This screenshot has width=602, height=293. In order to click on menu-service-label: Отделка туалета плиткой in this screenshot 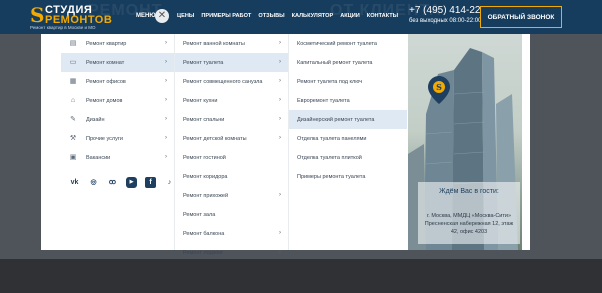, I will do `click(329, 157)`.